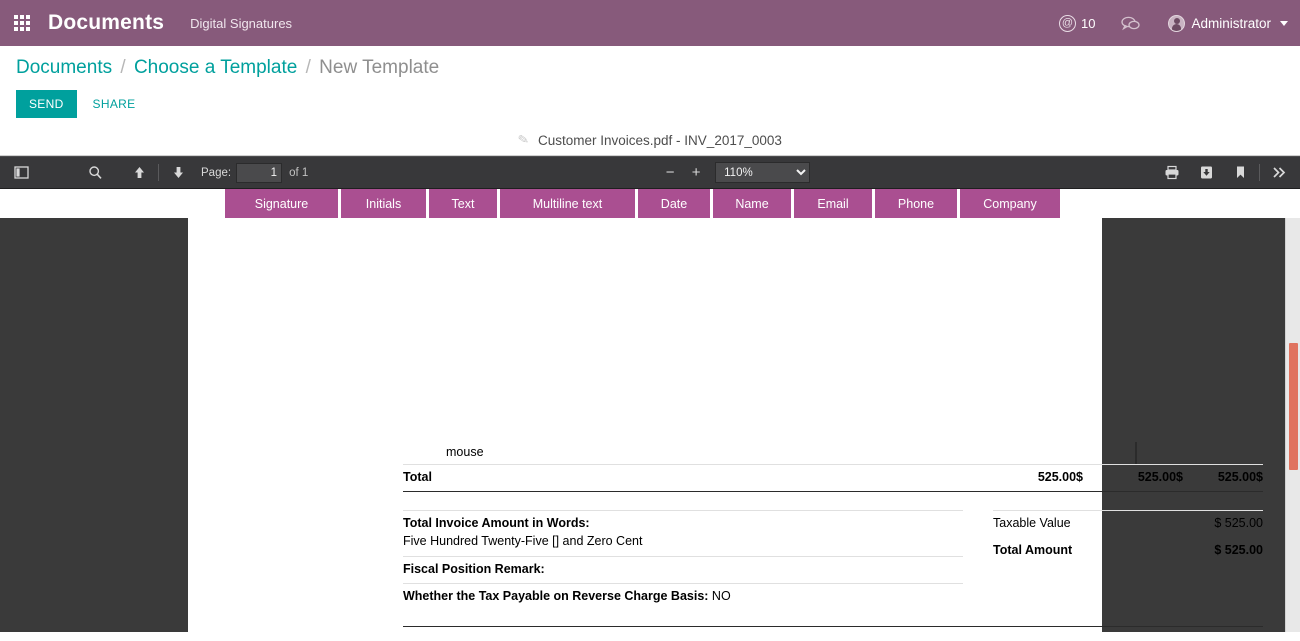 This screenshot has width=1300, height=641. I want to click on magnifier-icon, so click(95, 173).